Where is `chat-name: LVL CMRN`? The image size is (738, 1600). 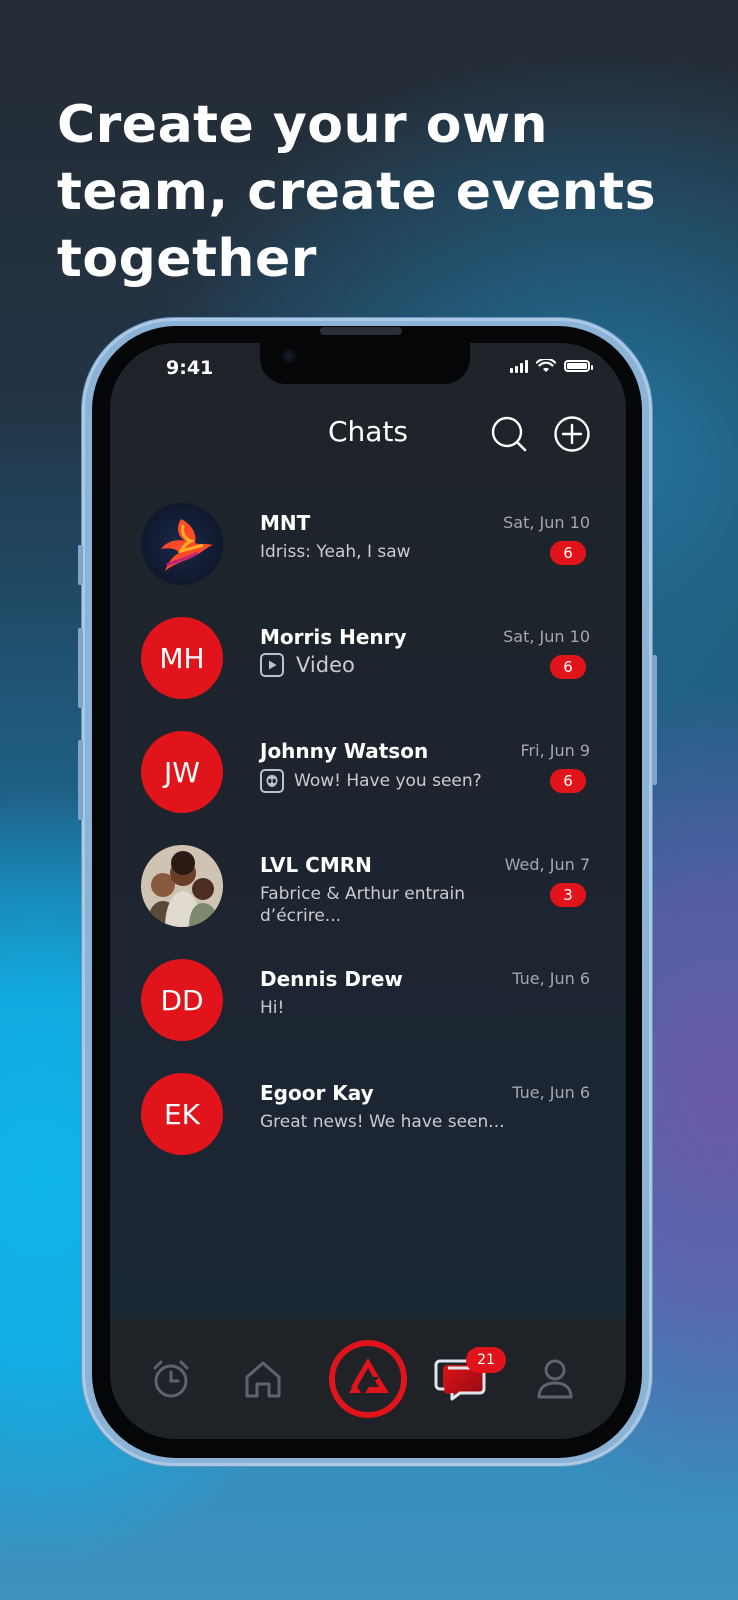 chat-name: LVL CMRN is located at coordinates (316, 865).